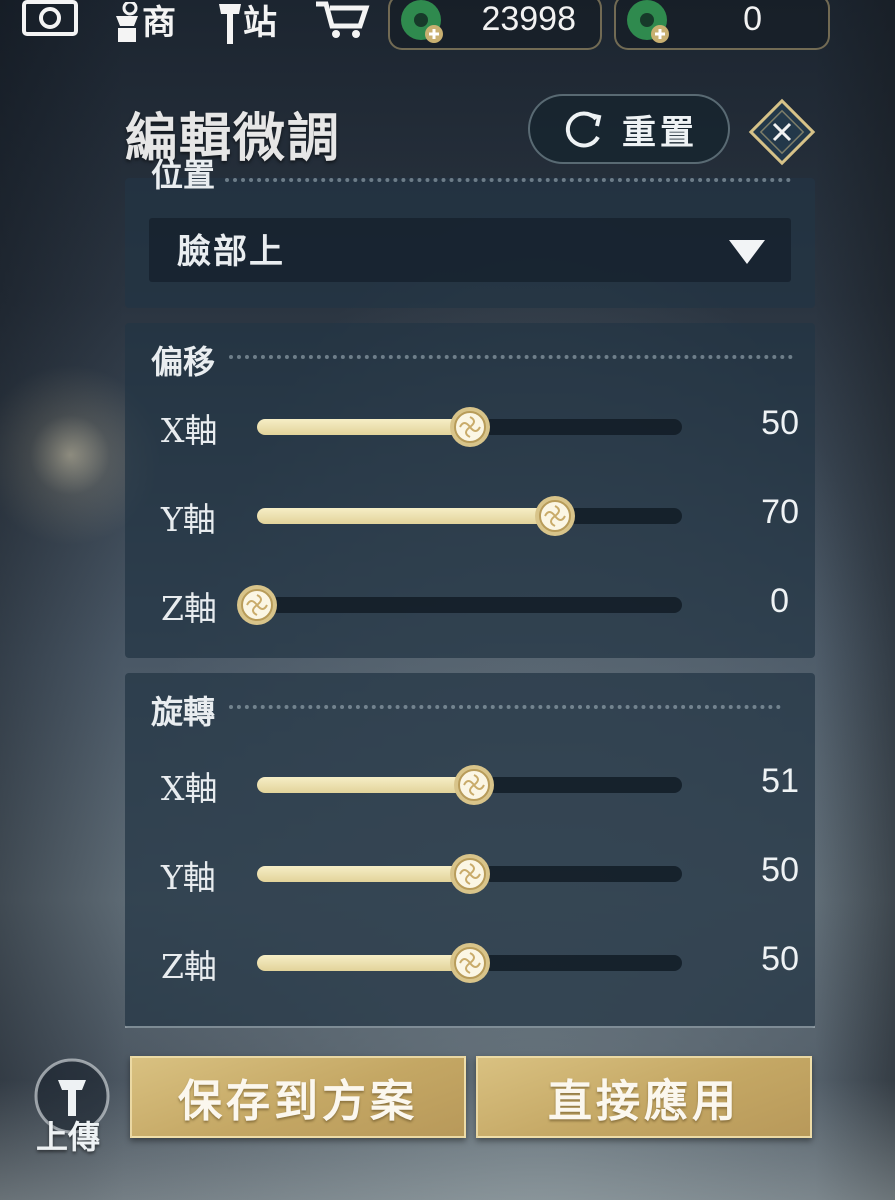 This screenshot has height=1200, width=895. I want to click on offset-x-slider: X軸 50, so click(470, 426).